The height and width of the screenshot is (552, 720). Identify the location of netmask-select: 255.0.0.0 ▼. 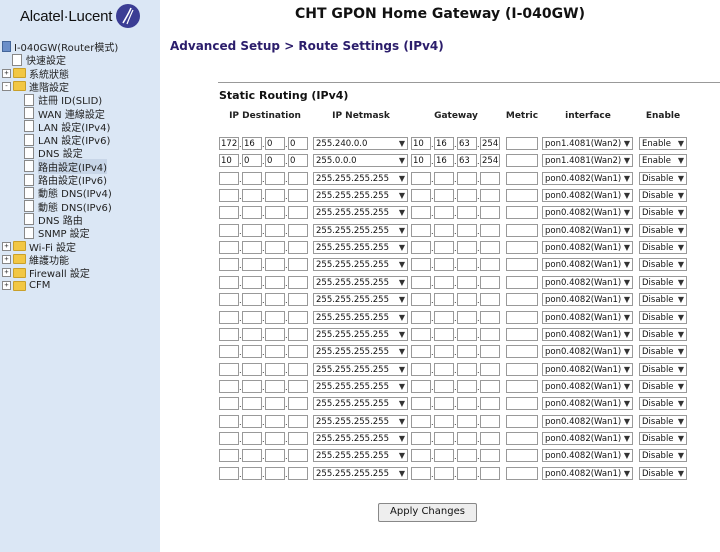
(360, 161).